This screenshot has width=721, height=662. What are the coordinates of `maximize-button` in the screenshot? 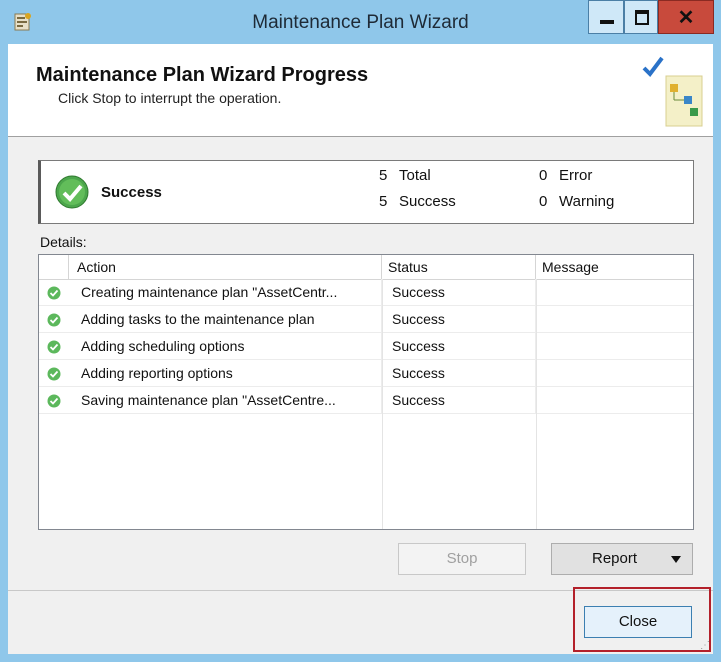 It's located at (641, 17).